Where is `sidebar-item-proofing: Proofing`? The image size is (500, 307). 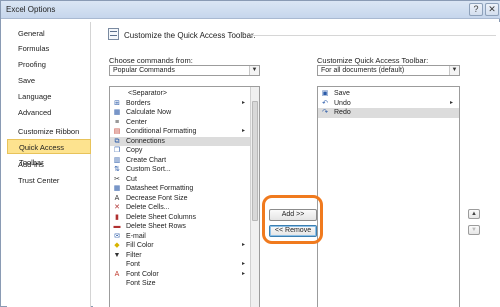 sidebar-item-proofing: Proofing is located at coordinates (49, 64).